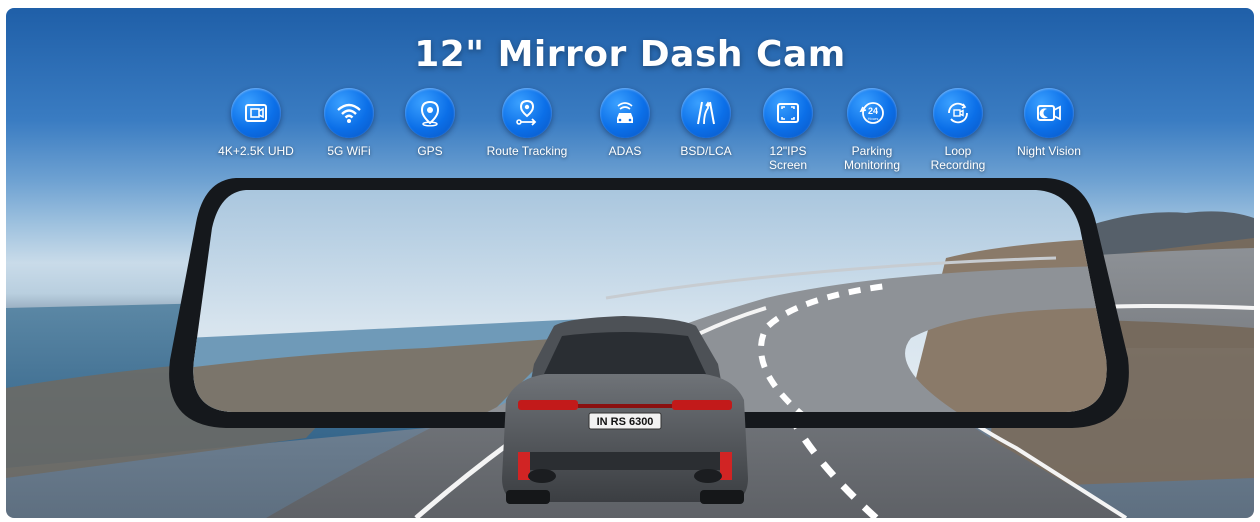 This screenshot has width=1260, height=522. What do you see at coordinates (625, 113) in the screenshot?
I see `adas-car-icon` at bounding box center [625, 113].